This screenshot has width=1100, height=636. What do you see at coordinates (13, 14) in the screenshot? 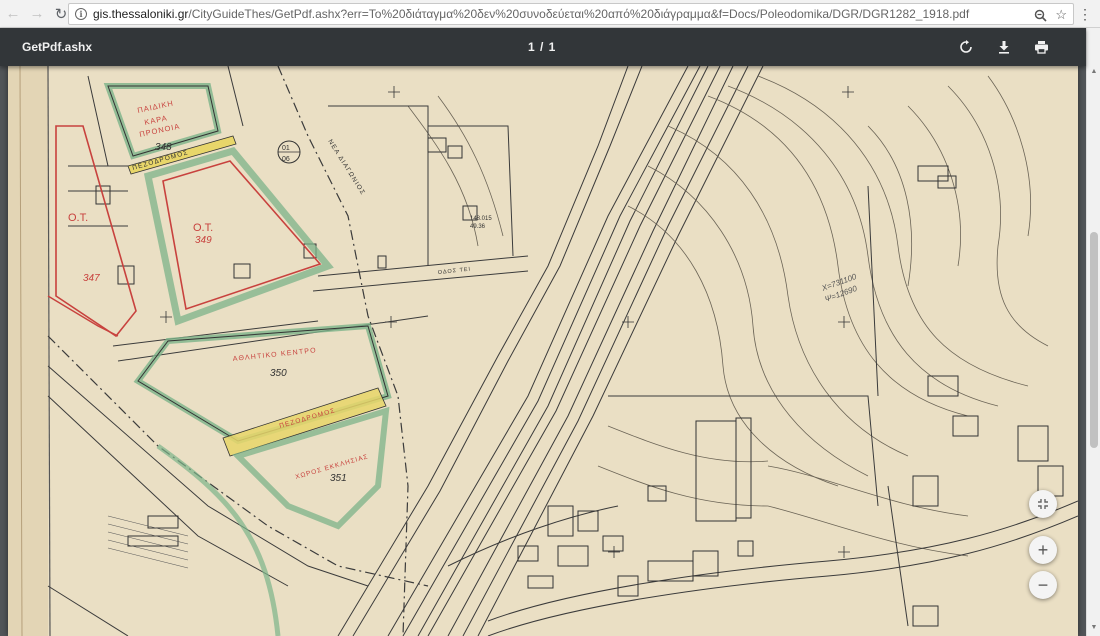
I see `back-arrow-icon: ←` at bounding box center [13, 14].